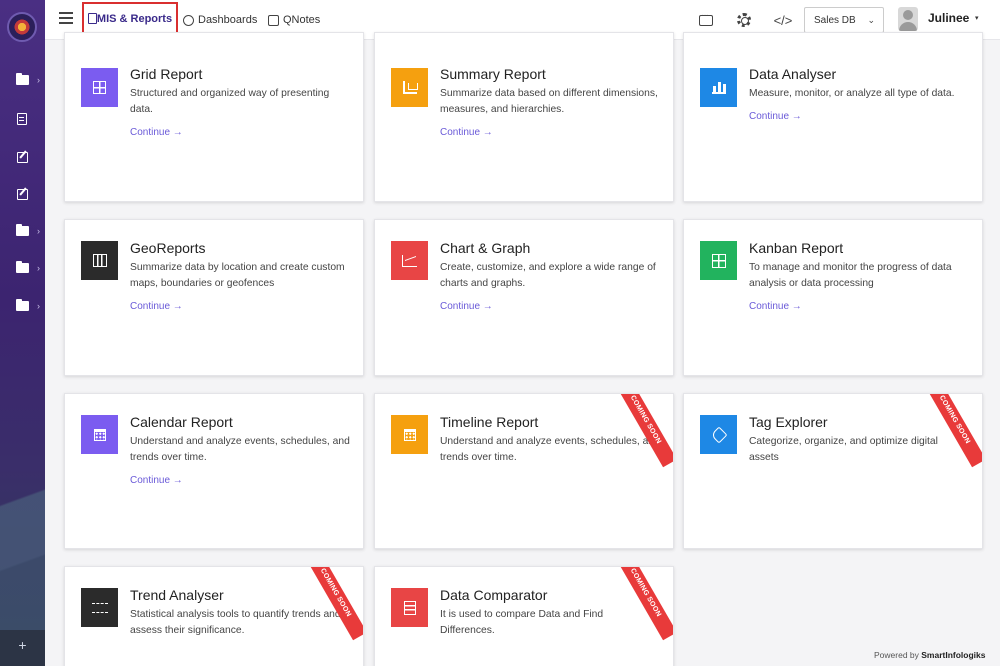 Image resolution: width=1000 pixels, height=666 pixels. What do you see at coordinates (485, 248) in the screenshot?
I see `card-title: Chart & Graph` at bounding box center [485, 248].